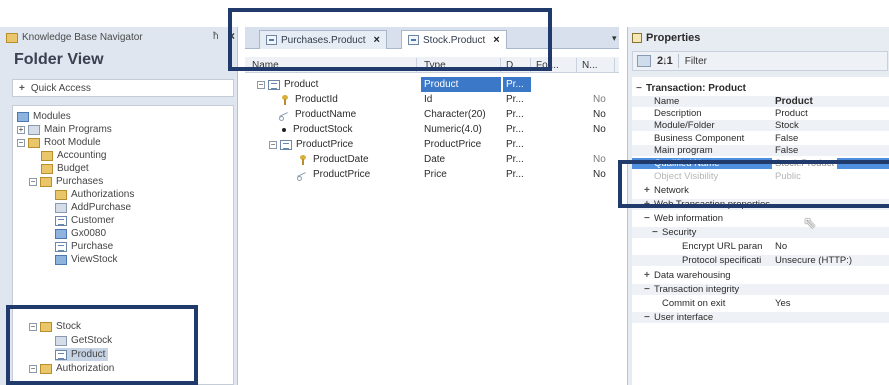  What do you see at coordinates (760, 150) in the screenshot?
I see `property-row: Main program False` at bounding box center [760, 150].